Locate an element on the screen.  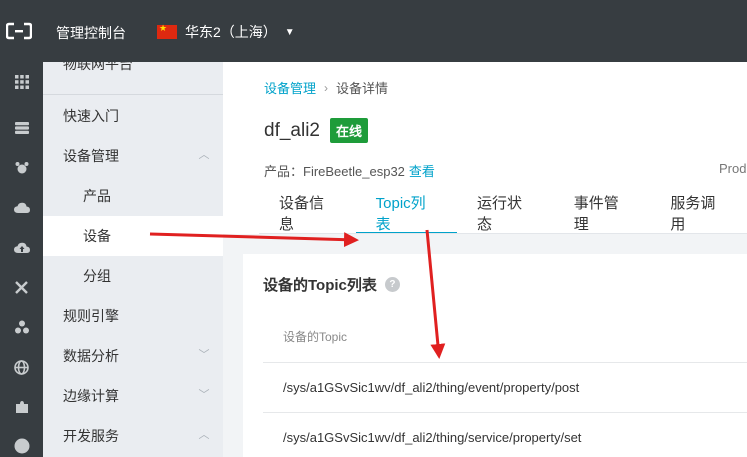
sidebar-item-devices: 设备 is located at coordinates (133, 236).